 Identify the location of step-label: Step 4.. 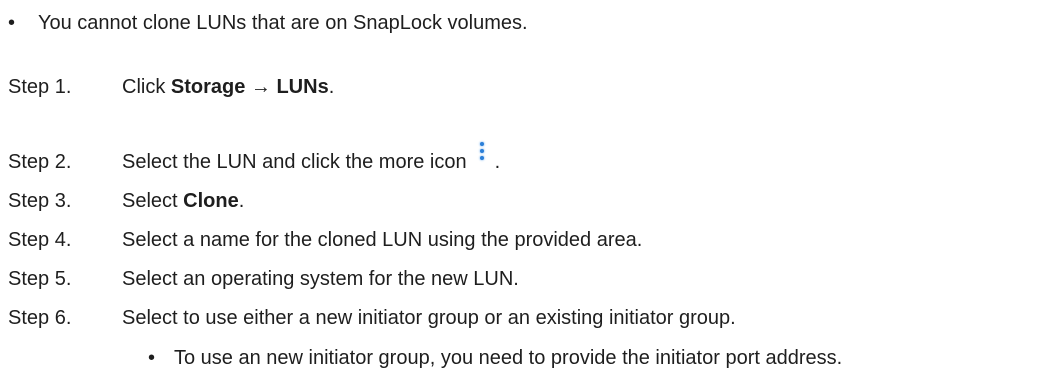
(40, 240).